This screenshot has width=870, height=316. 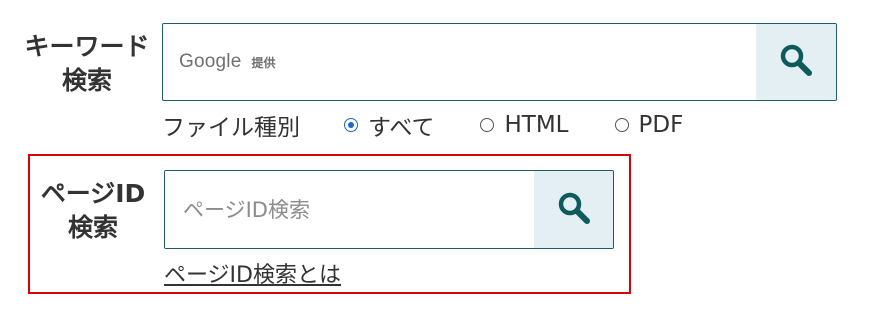 What do you see at coordinates (445, 125) in the screenshot?
I see `file-type-filter: ファイル種別 すべて HTML PDF` at bounding box center [445, 125].